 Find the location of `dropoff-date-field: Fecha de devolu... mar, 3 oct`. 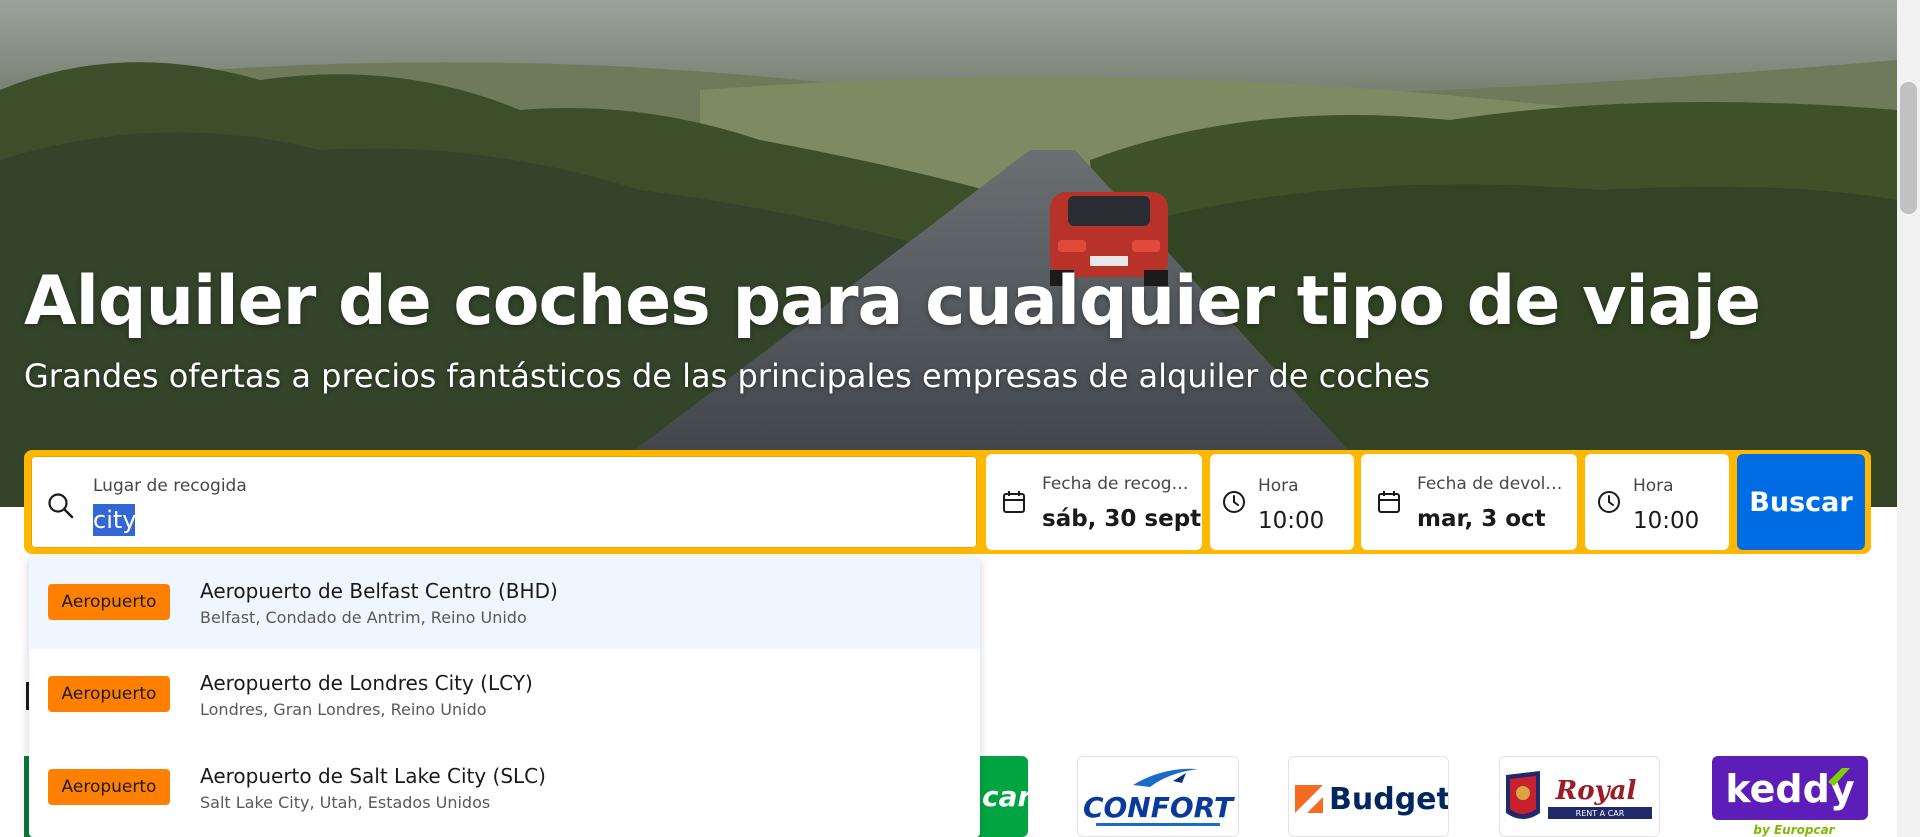

dropoff-date-field: Fecha de devolu... mar, 3 oct is located at coordinates (1469, 502).